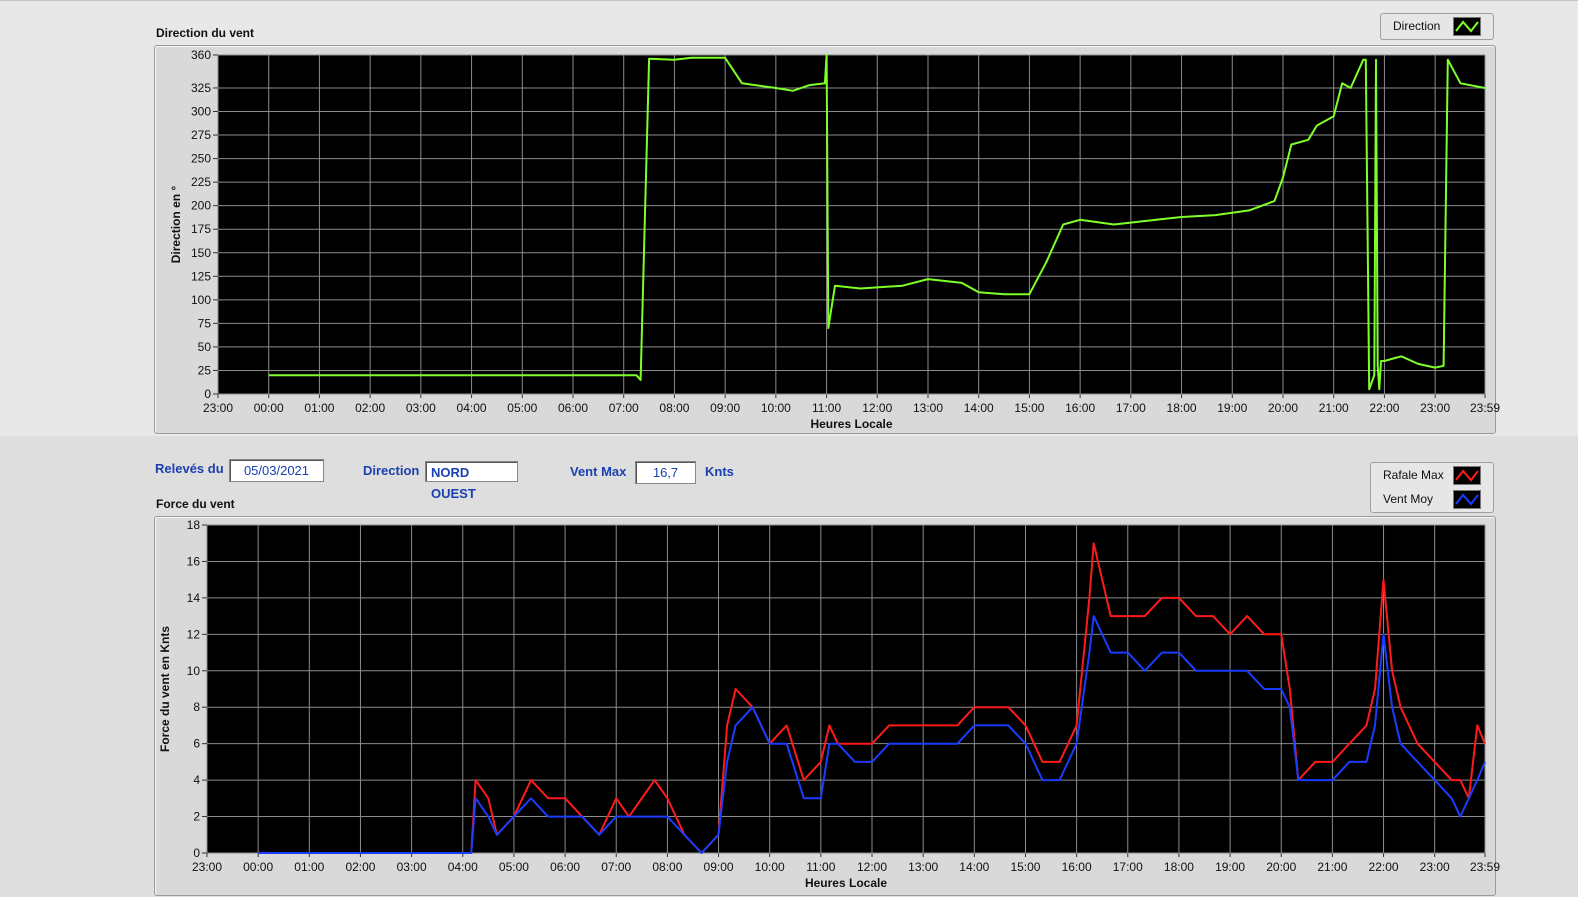 The width and height of the screenshot is (1578, 897). Describe the element at coordinates (471, 481) in the screenshot. I see `direction-field: NORD OUEST` at that location.